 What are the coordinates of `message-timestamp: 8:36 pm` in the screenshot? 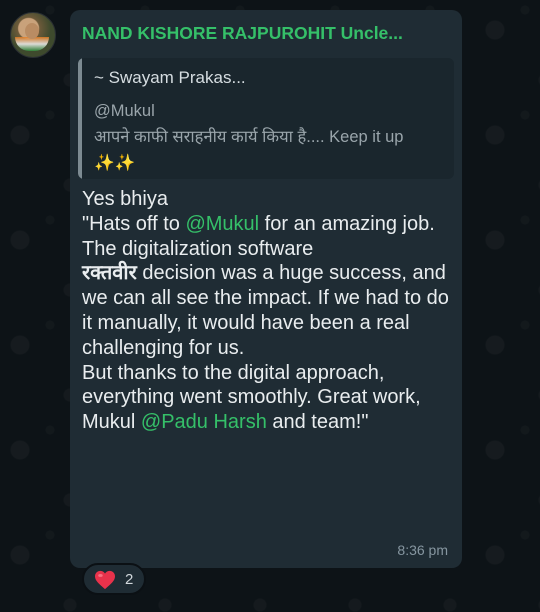 It's located at (422, 550).